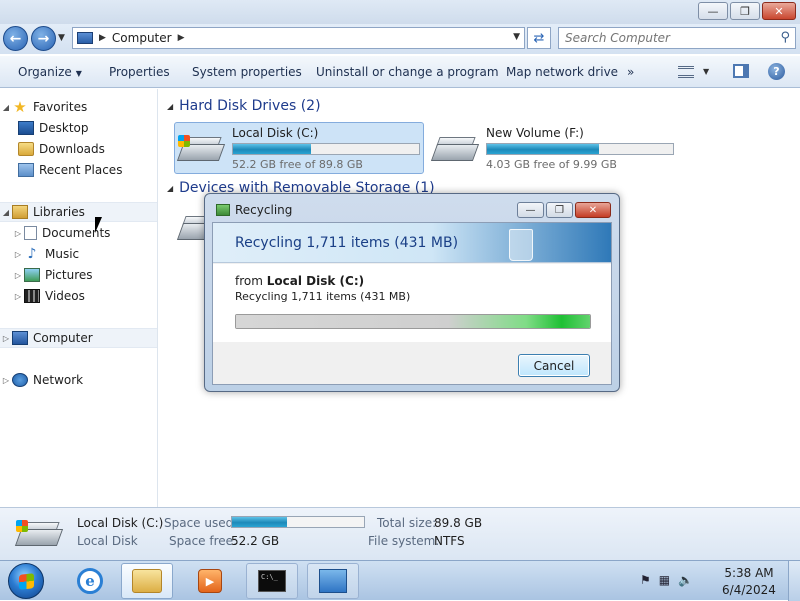 This screenshot has height=601, width=800. Describe the element at coordinates (244, 106) in the screenshot. I see `hard-disk-drives-header: ◢ Hard Disk Drives (2)` at that location.